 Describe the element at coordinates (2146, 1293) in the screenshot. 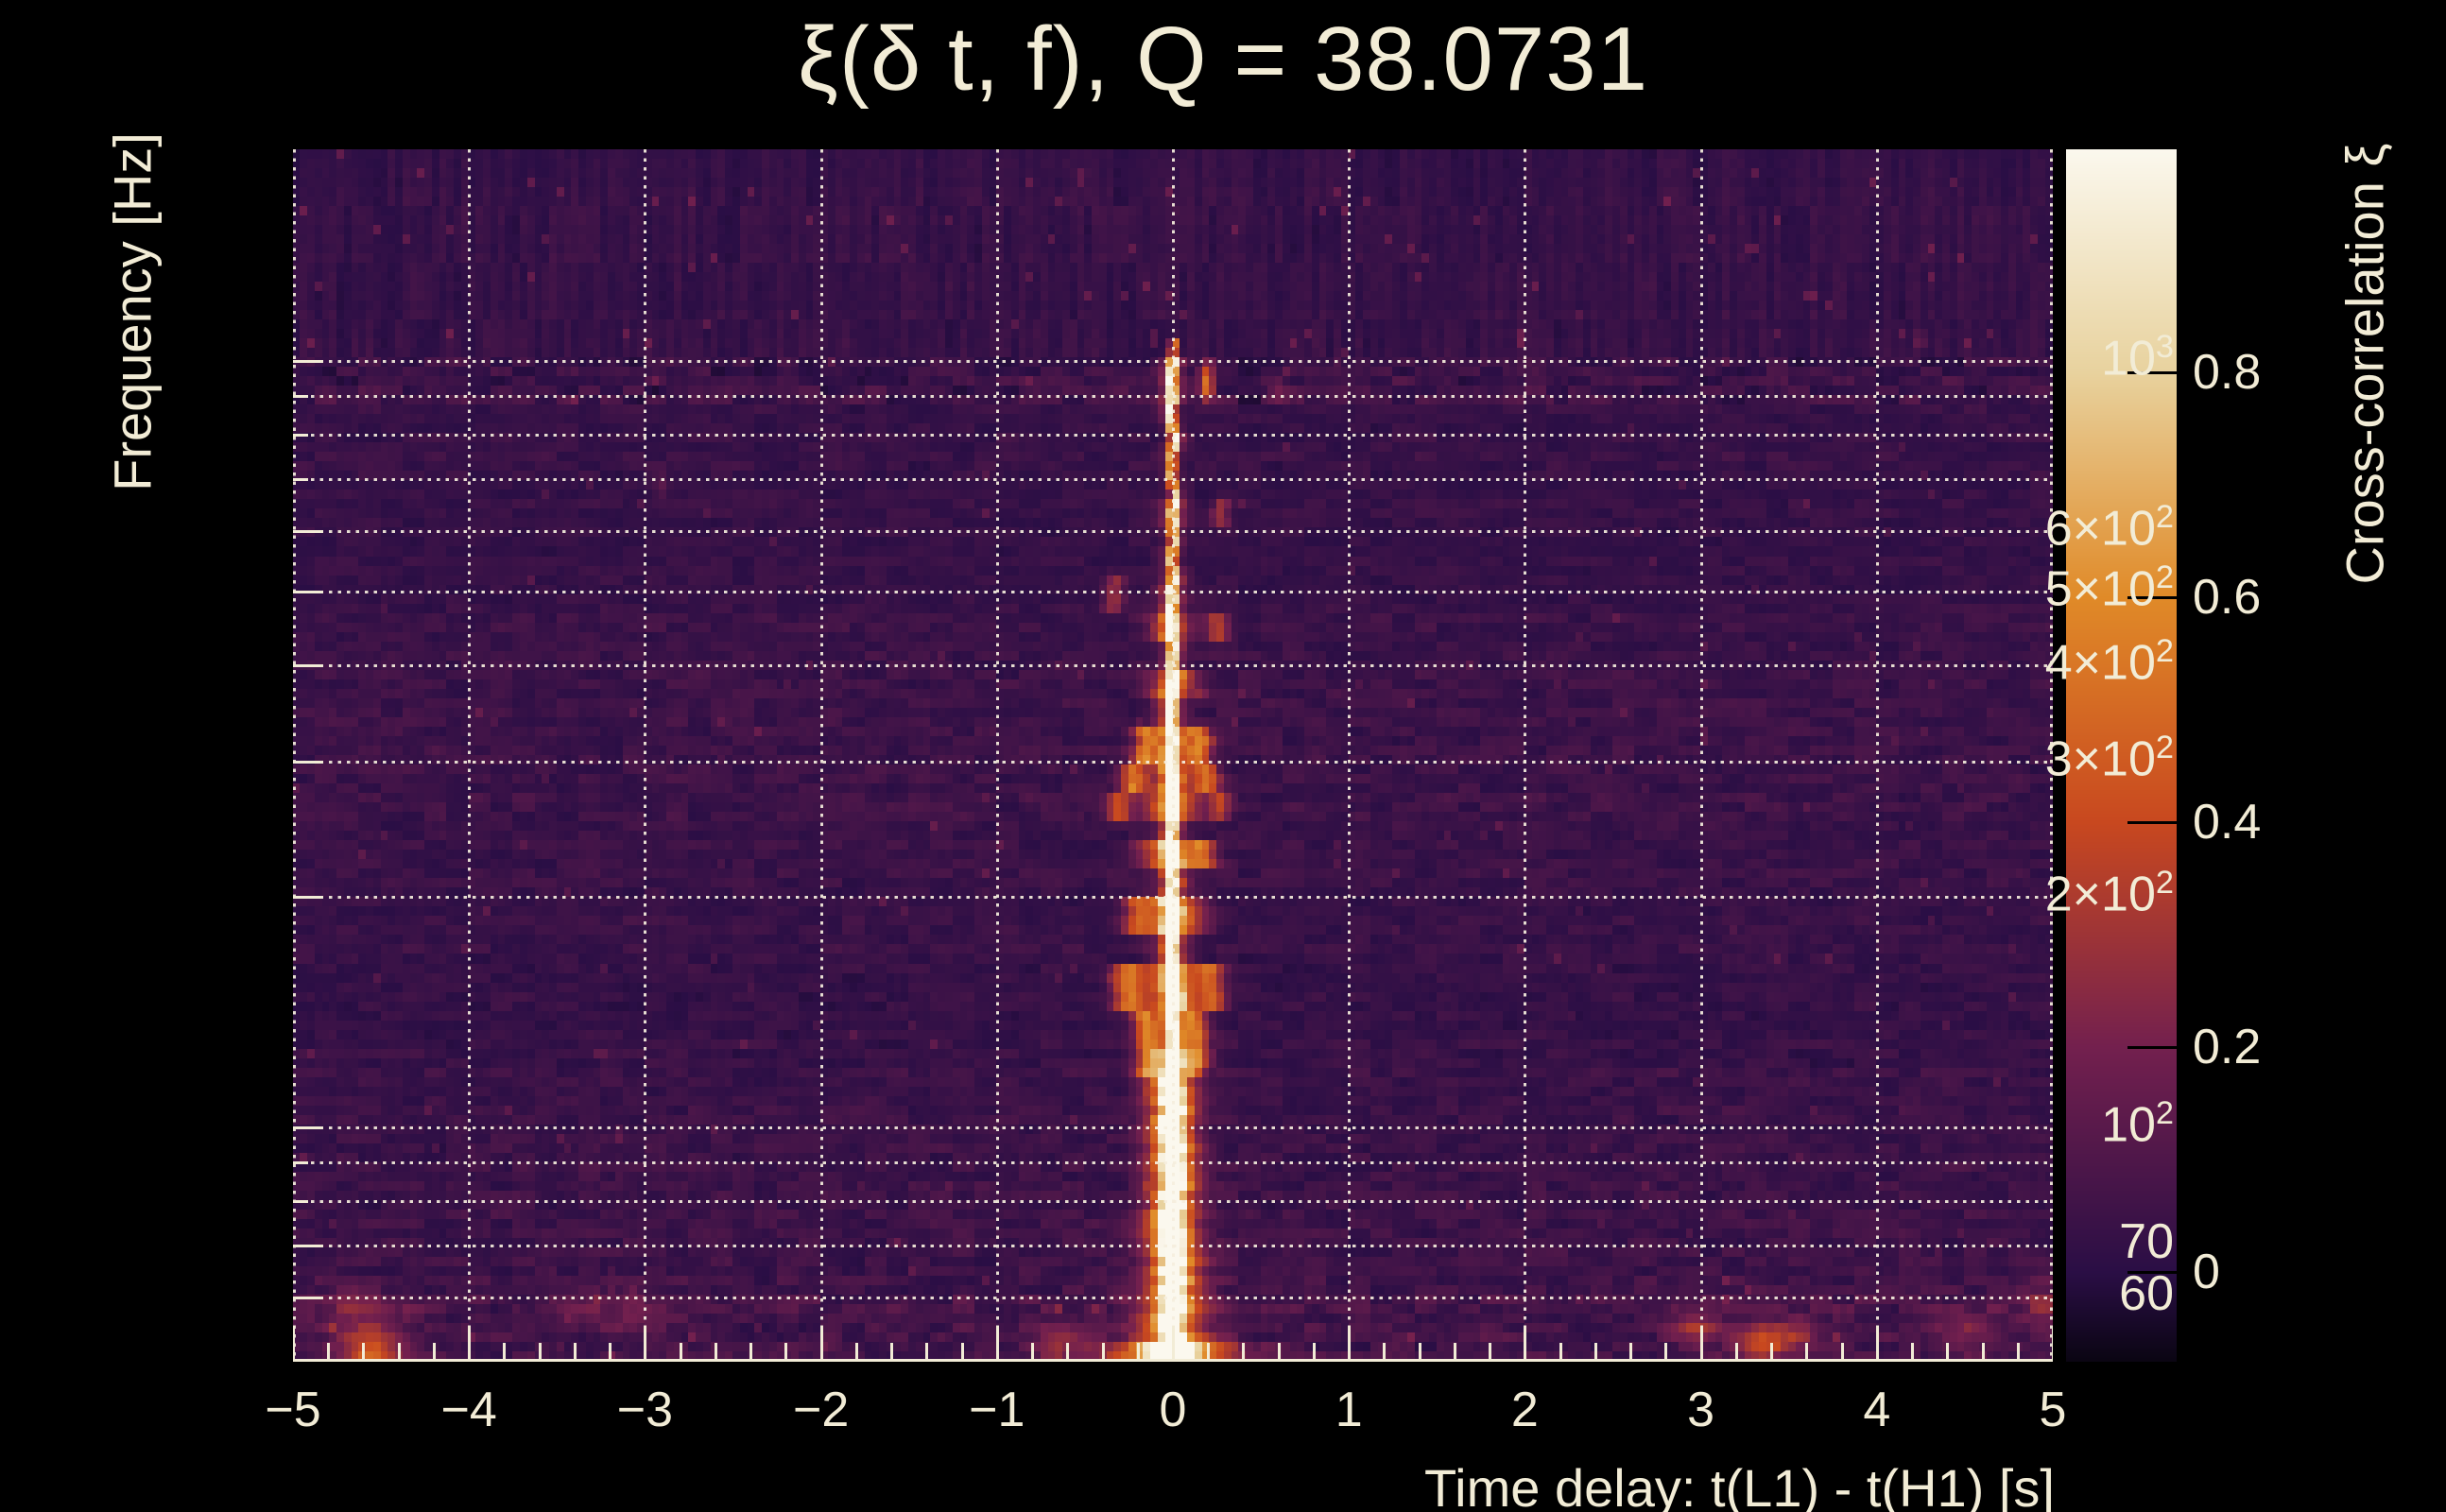

I see `y-tick-label: 60` at that location.